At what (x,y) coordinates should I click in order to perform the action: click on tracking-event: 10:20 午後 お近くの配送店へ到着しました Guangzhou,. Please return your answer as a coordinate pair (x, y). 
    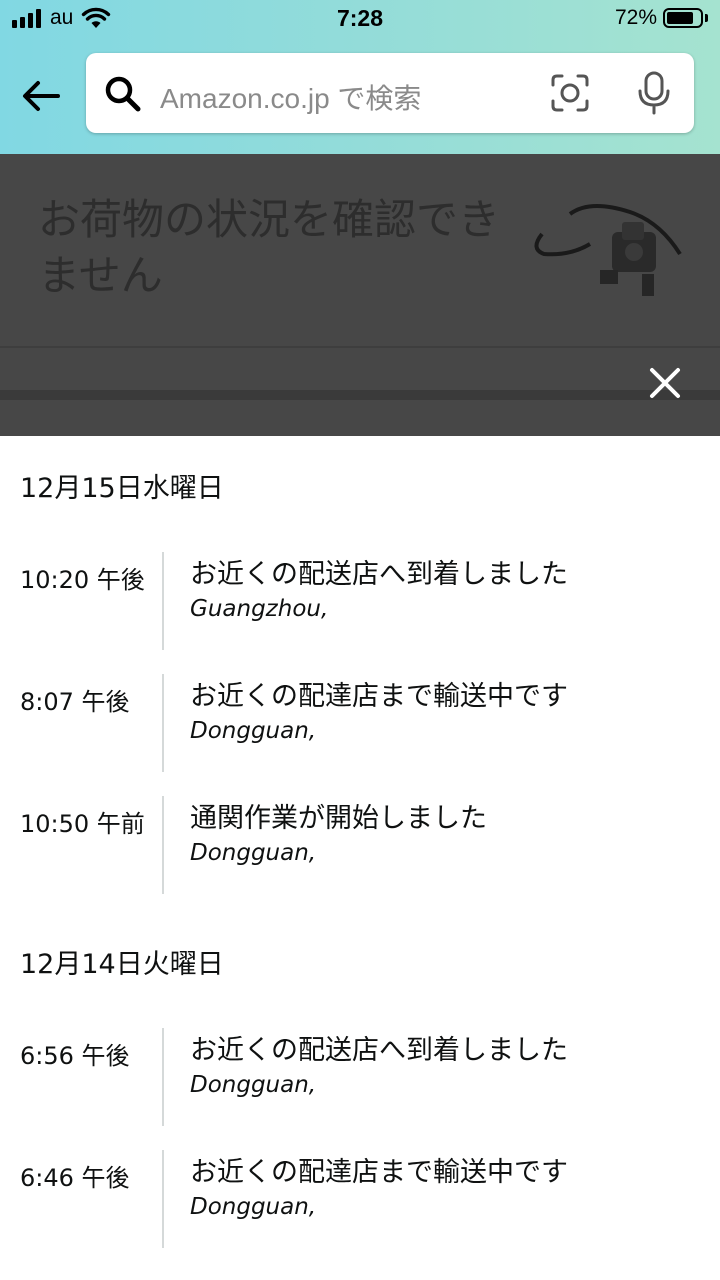
    Looking at the image, I should click on (360, 601).